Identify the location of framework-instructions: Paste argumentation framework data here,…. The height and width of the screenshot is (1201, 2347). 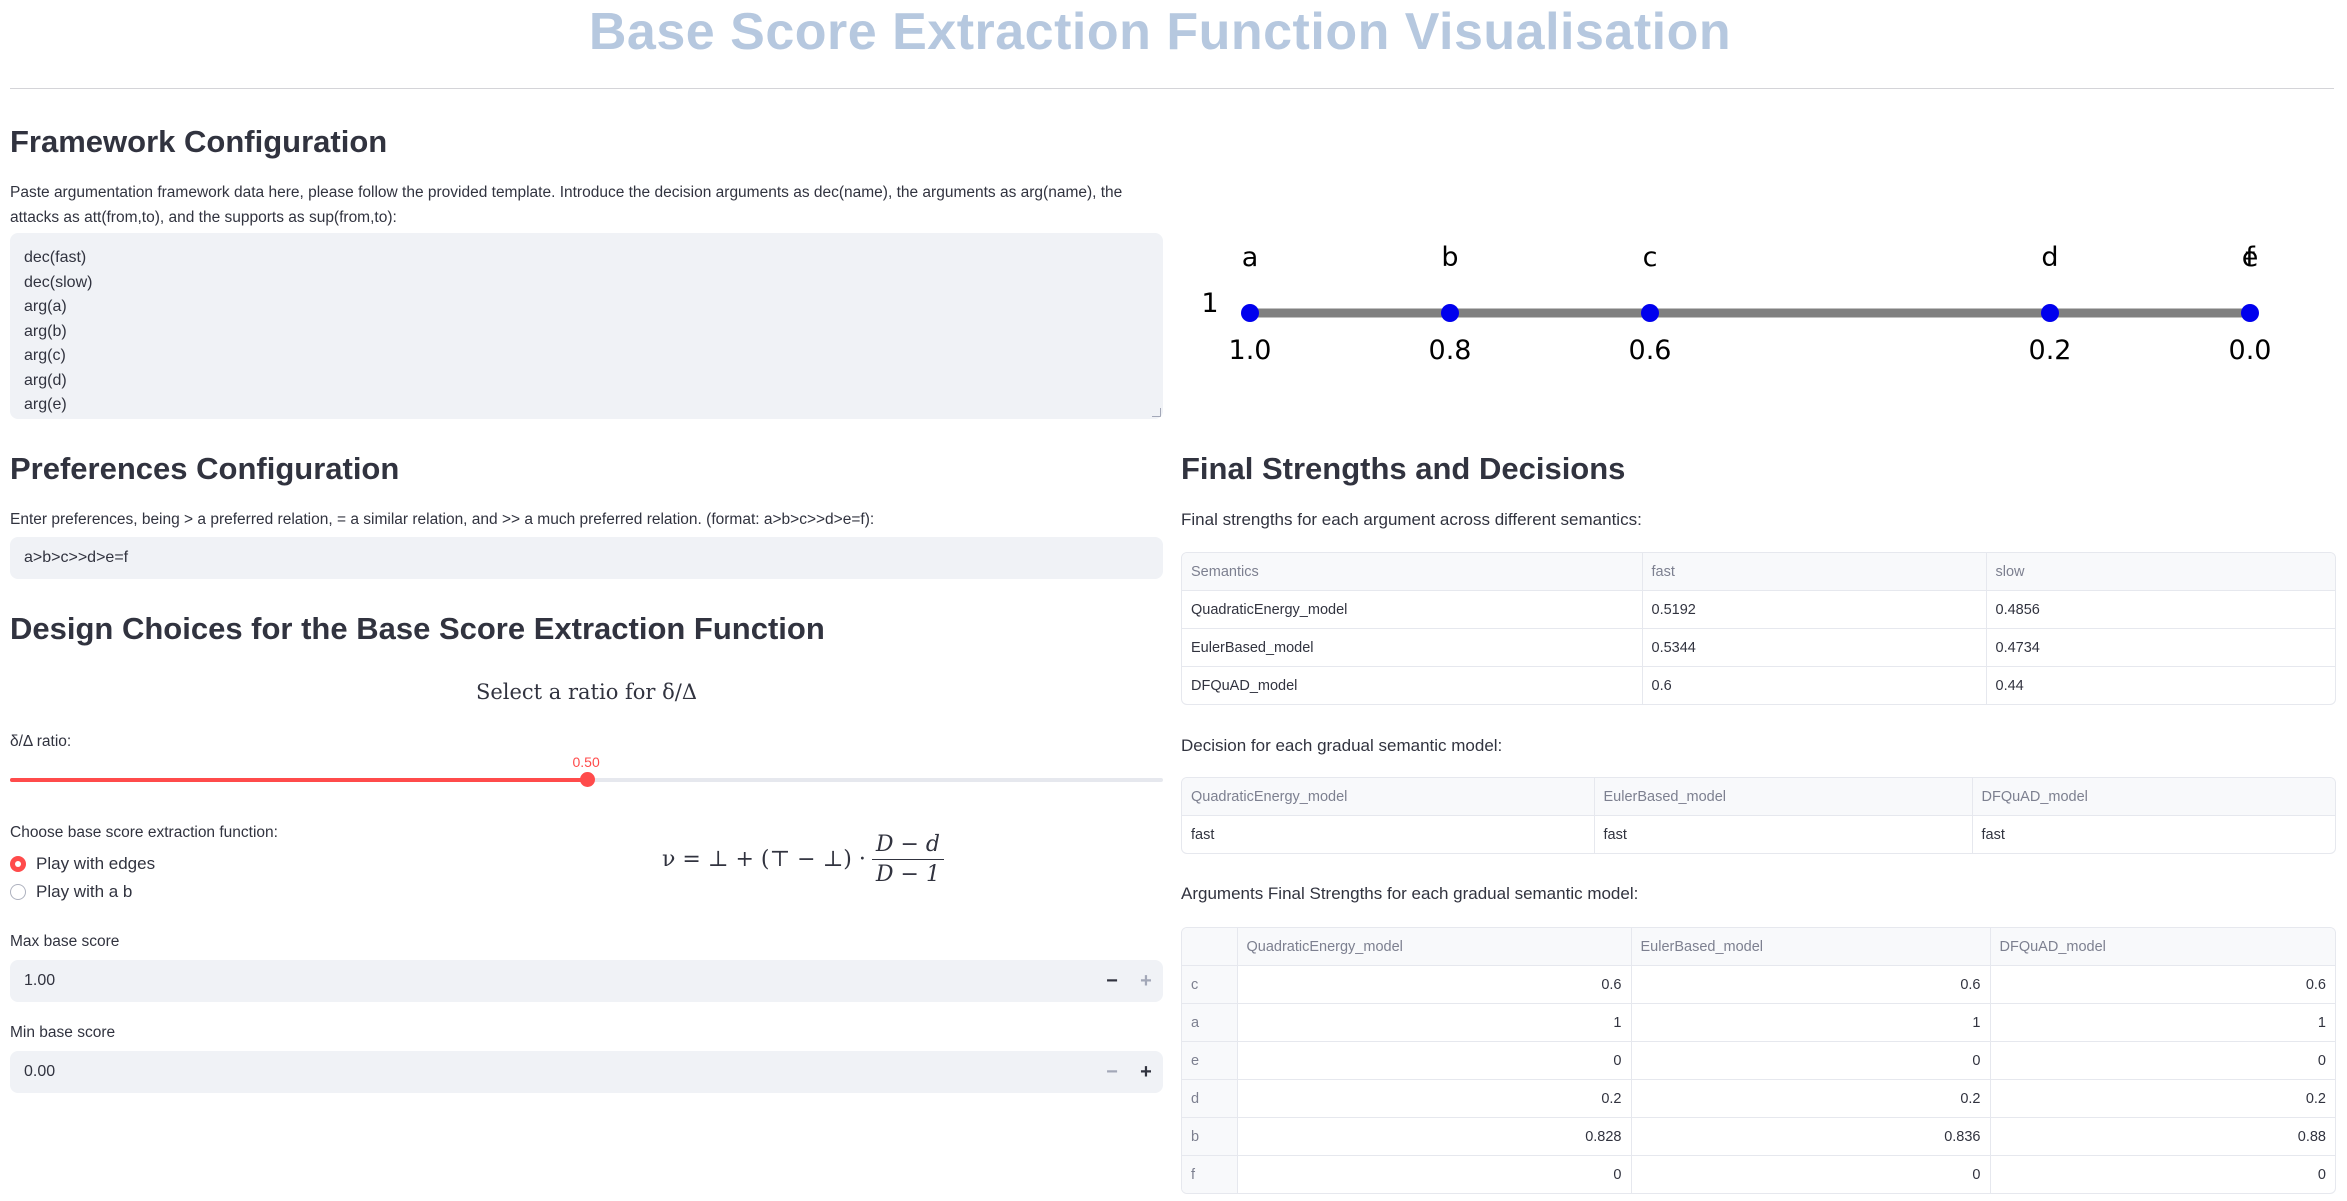
(566, 205).